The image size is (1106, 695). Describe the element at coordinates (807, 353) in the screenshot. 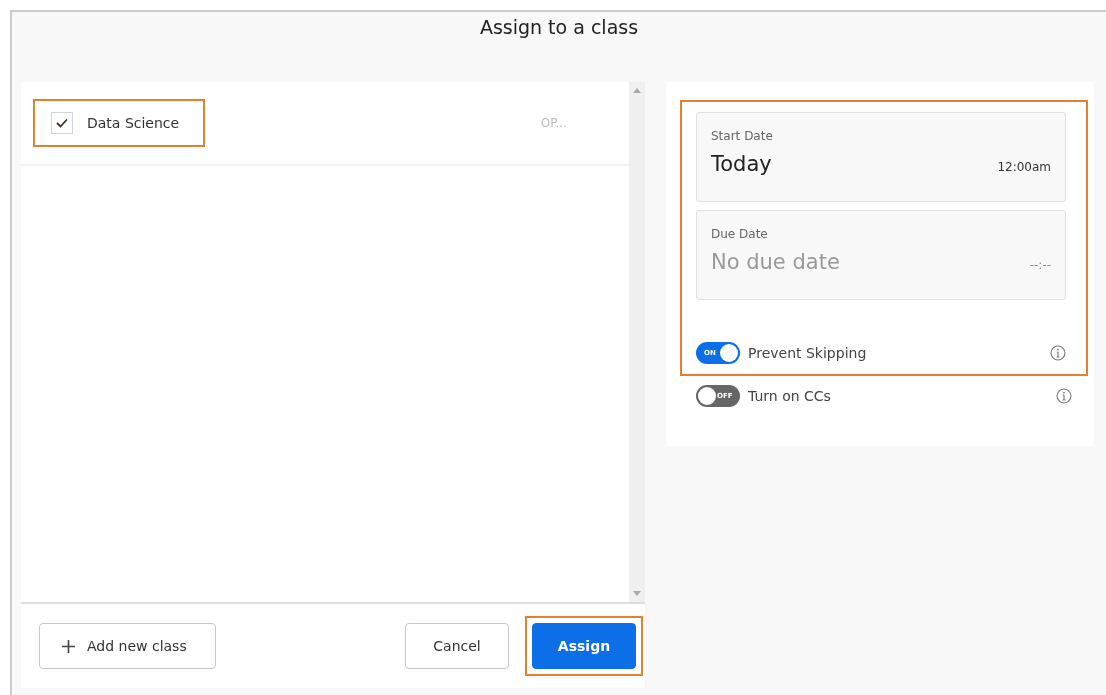

I see `toggle-label: Prevent Skipping` at that location.